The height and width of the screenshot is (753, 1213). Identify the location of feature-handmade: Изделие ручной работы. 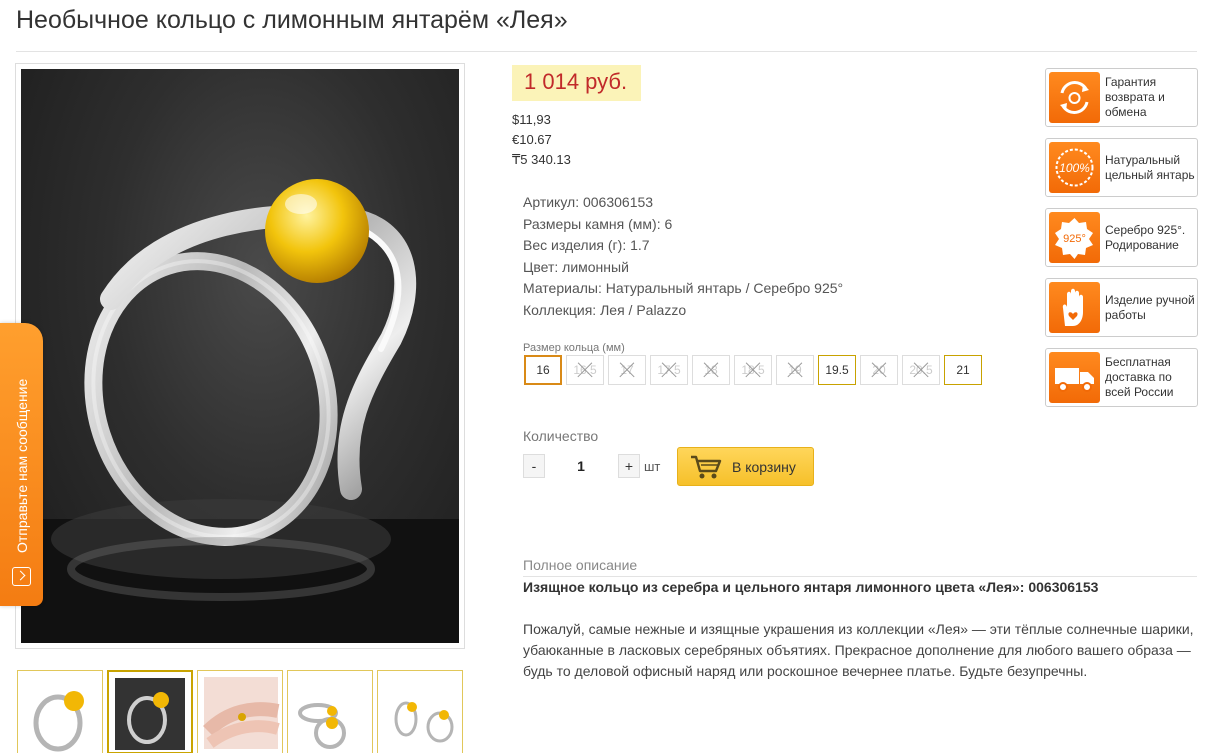
(1121, 307).